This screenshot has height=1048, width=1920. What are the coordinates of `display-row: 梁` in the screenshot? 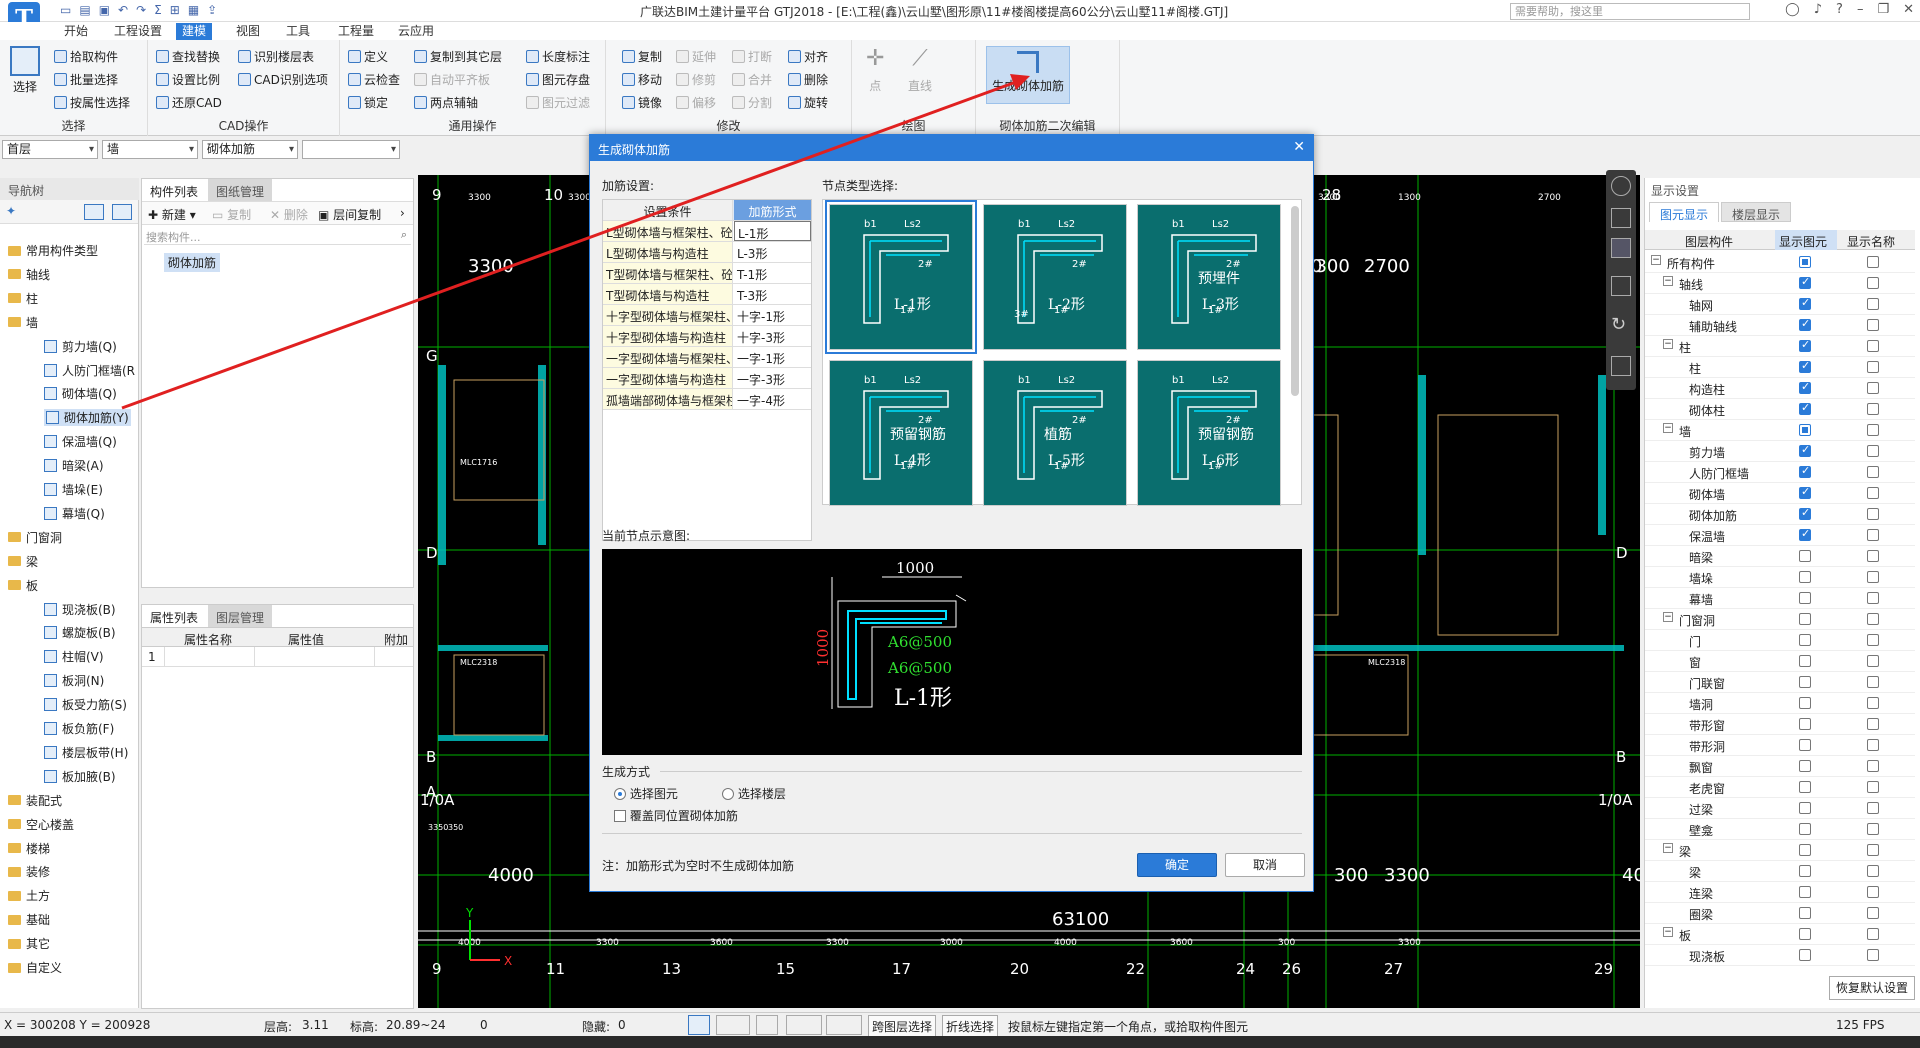 It's located at (1780, 871).